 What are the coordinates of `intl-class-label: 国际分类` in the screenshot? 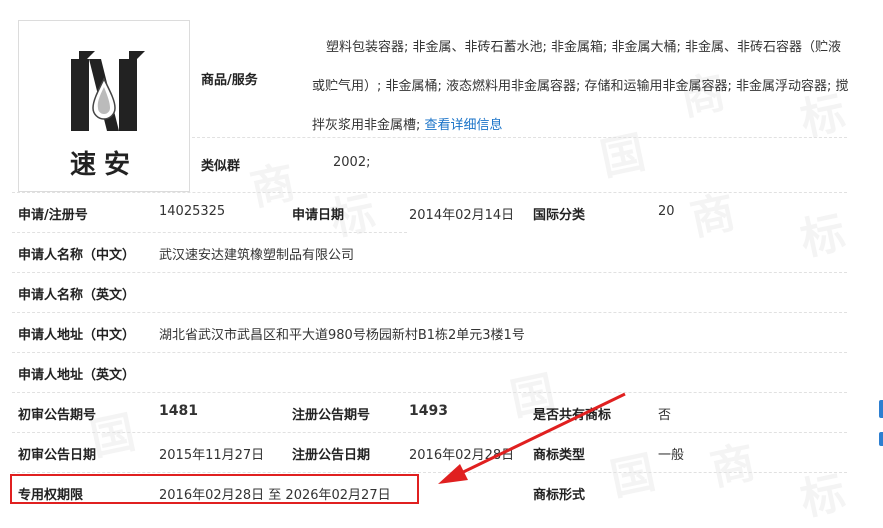 It's located at (559, 215).